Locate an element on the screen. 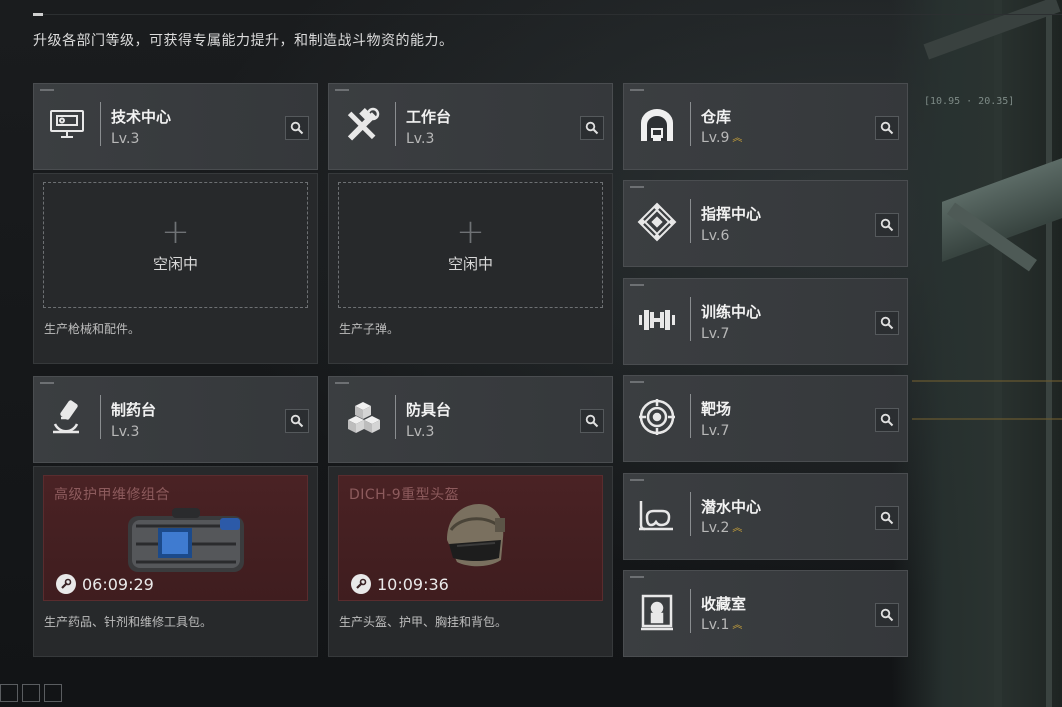 Image resolution: width=1062 pixels, height=707 pixels. department-level: Lv.7 is located at coordinates (715, 334).